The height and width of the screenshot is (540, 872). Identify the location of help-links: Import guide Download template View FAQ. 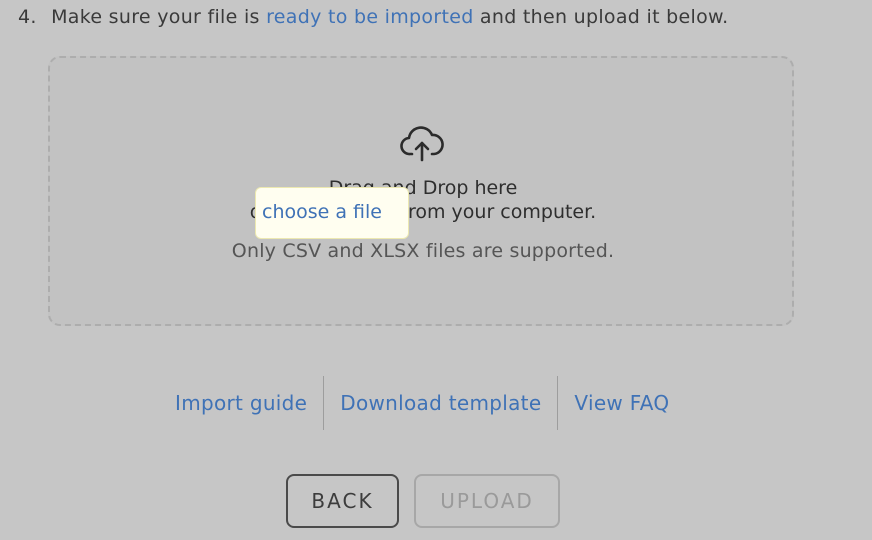
(422, 403).